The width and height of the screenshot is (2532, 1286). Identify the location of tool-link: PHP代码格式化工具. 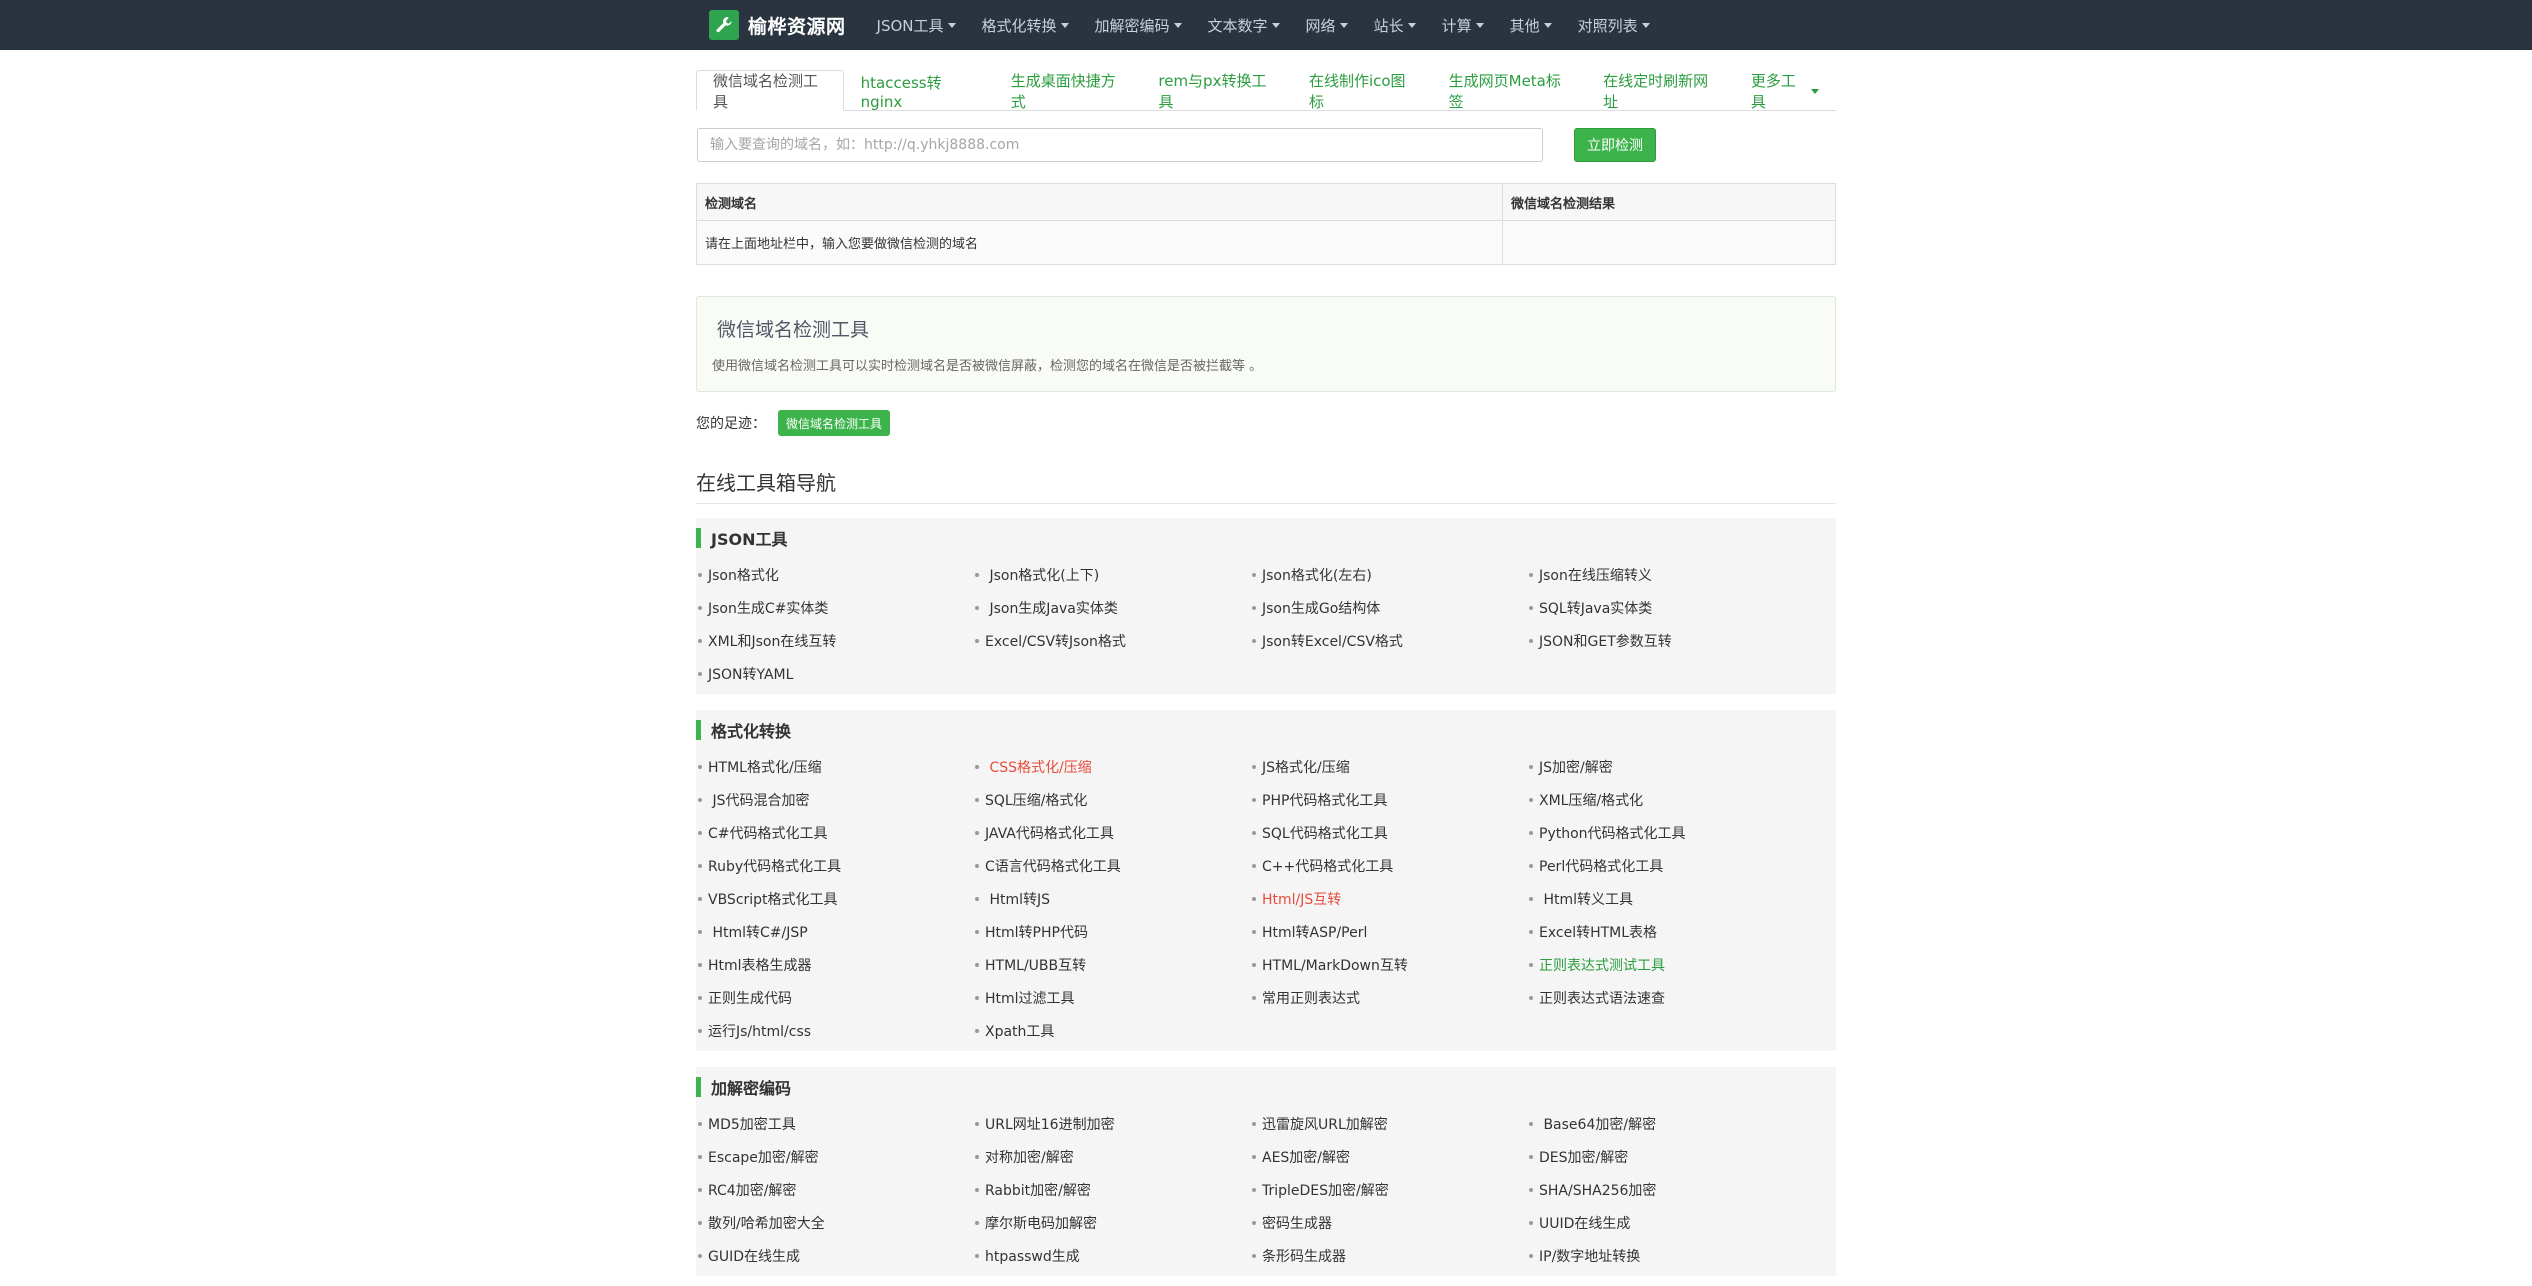
(1390, 799).